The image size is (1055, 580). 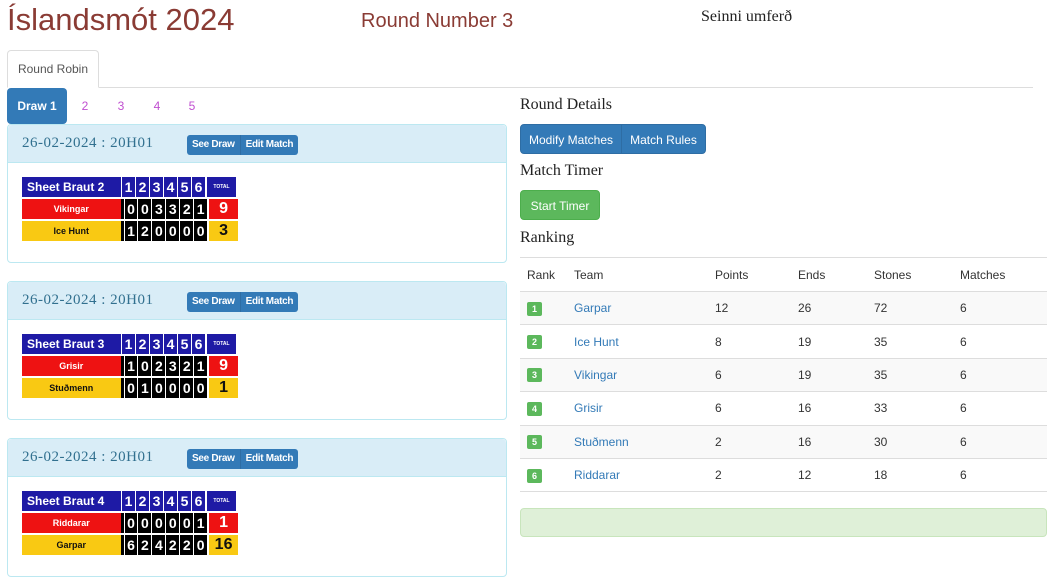 I want to click on stones-cell: 72, so click(x=910, y=308).